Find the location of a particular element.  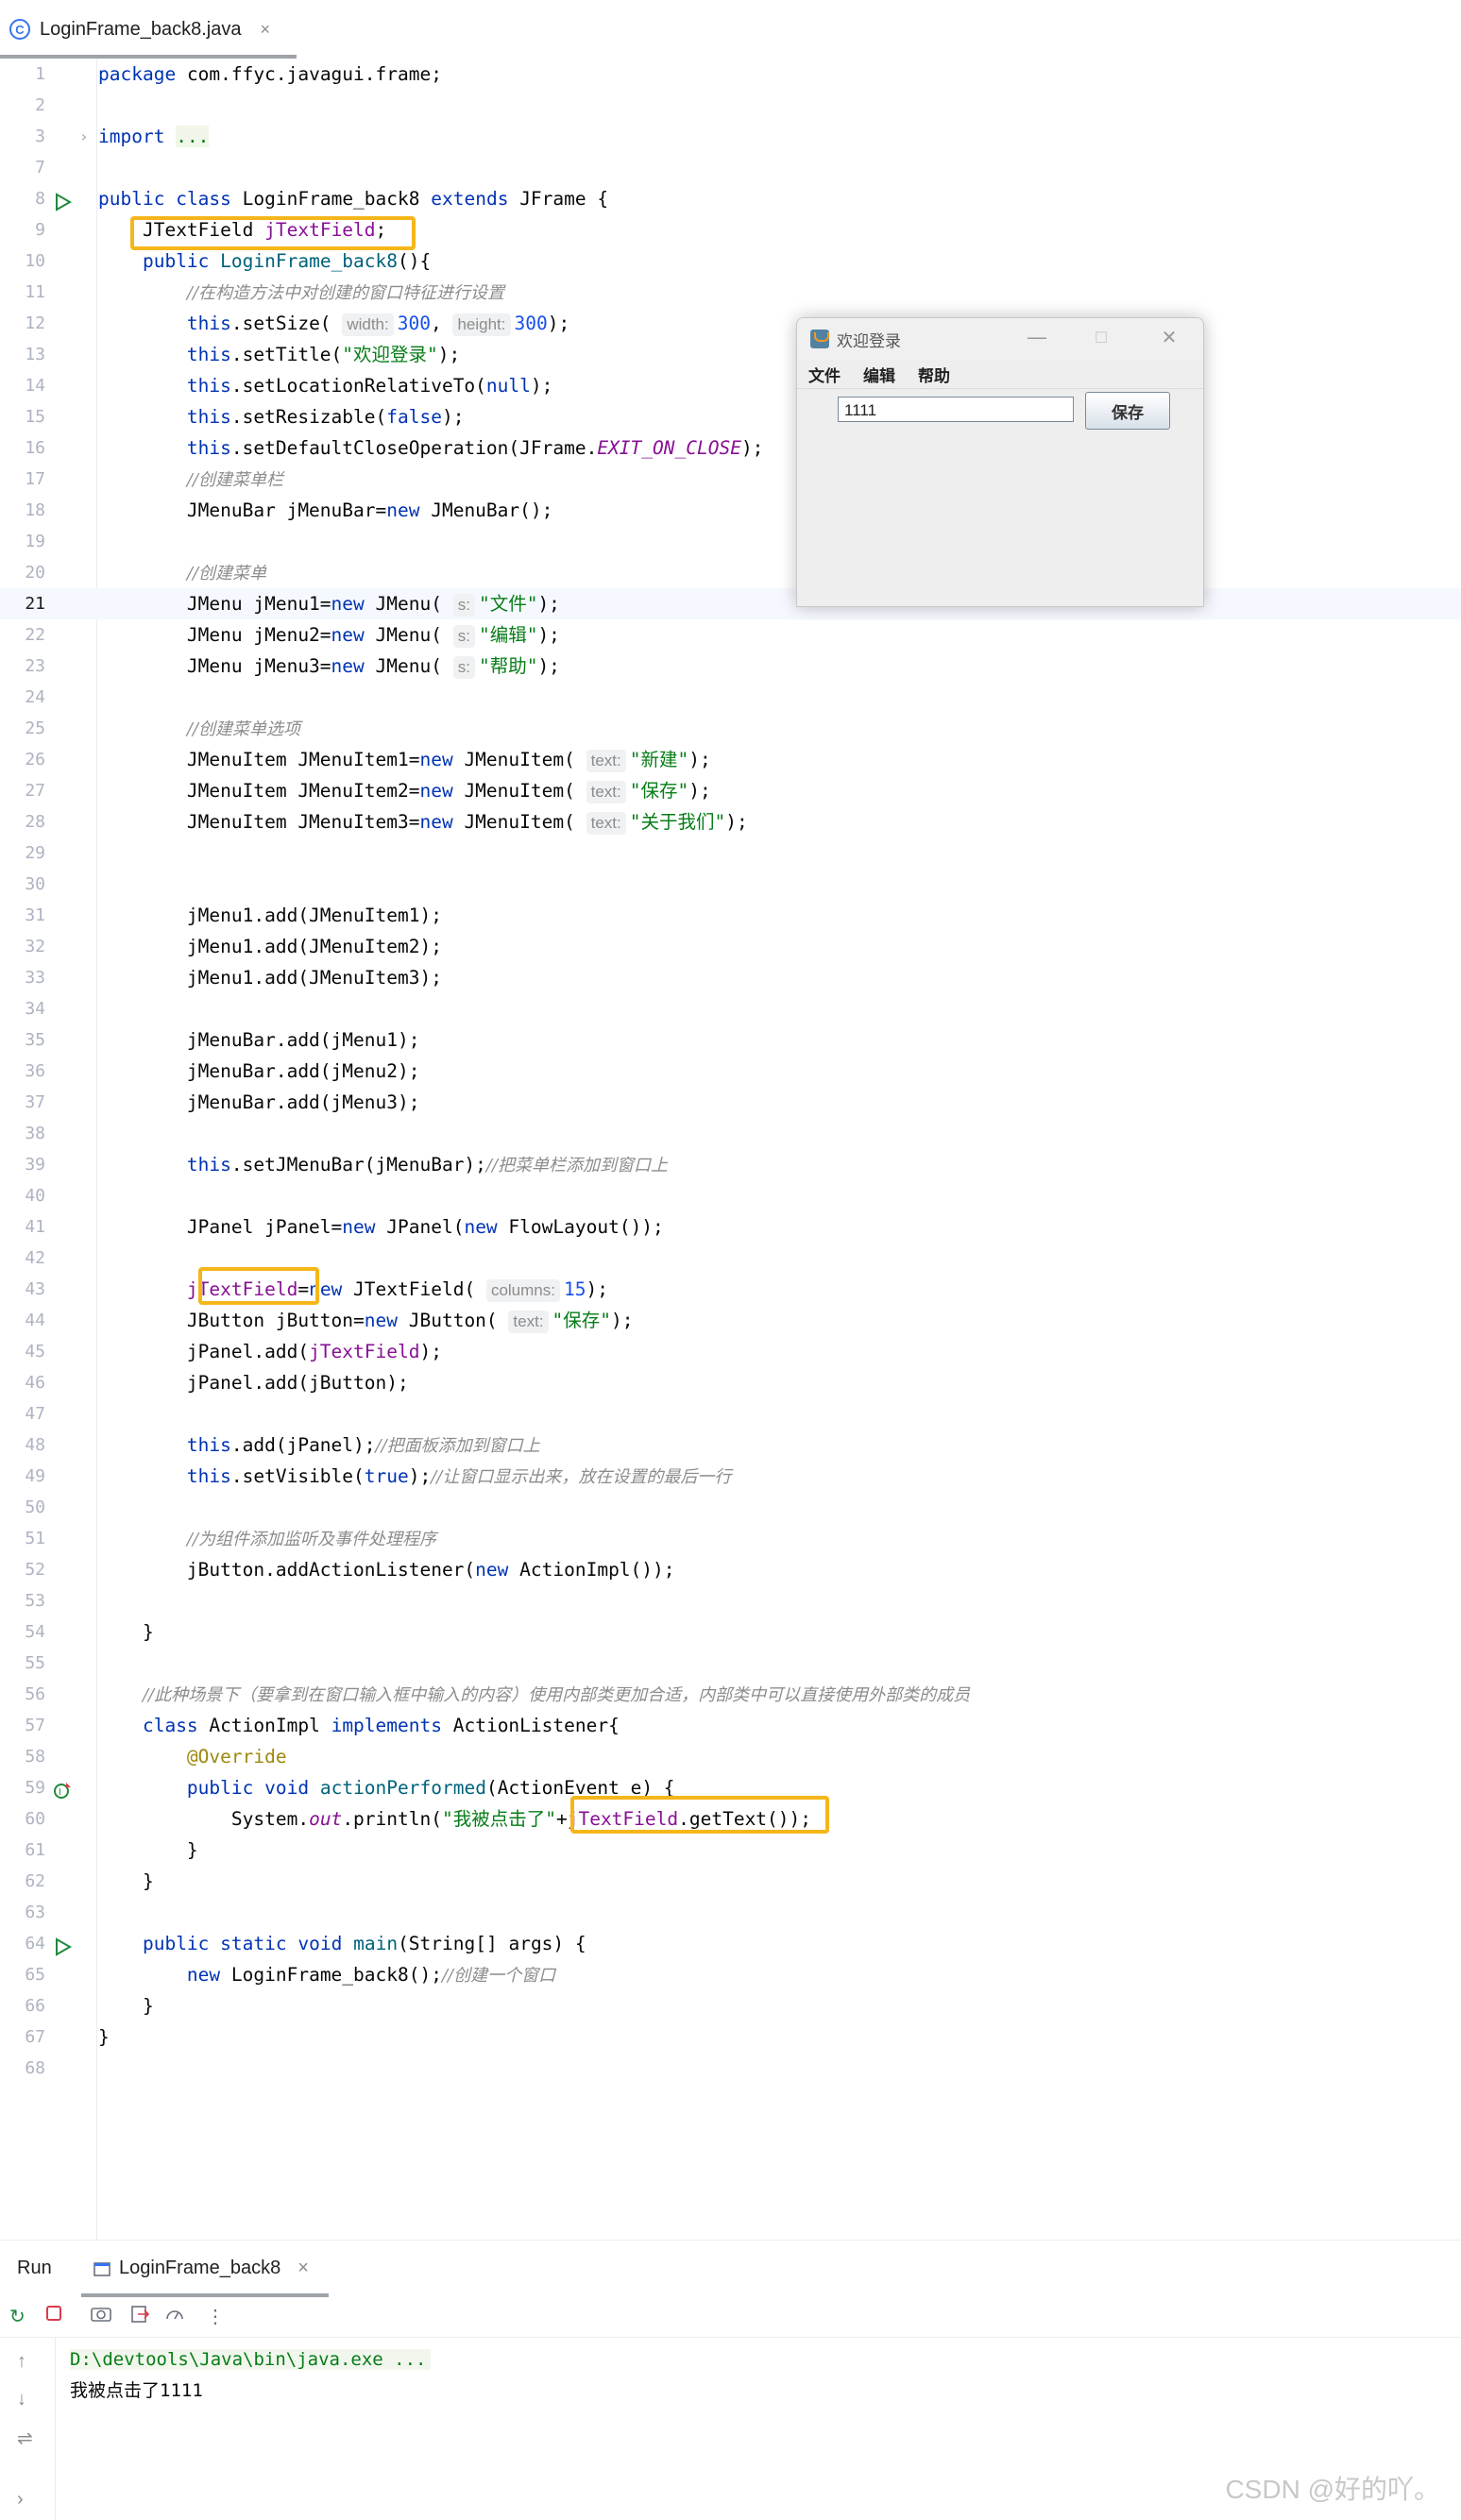

code-line: 7 is located at coordinates (730, 167).